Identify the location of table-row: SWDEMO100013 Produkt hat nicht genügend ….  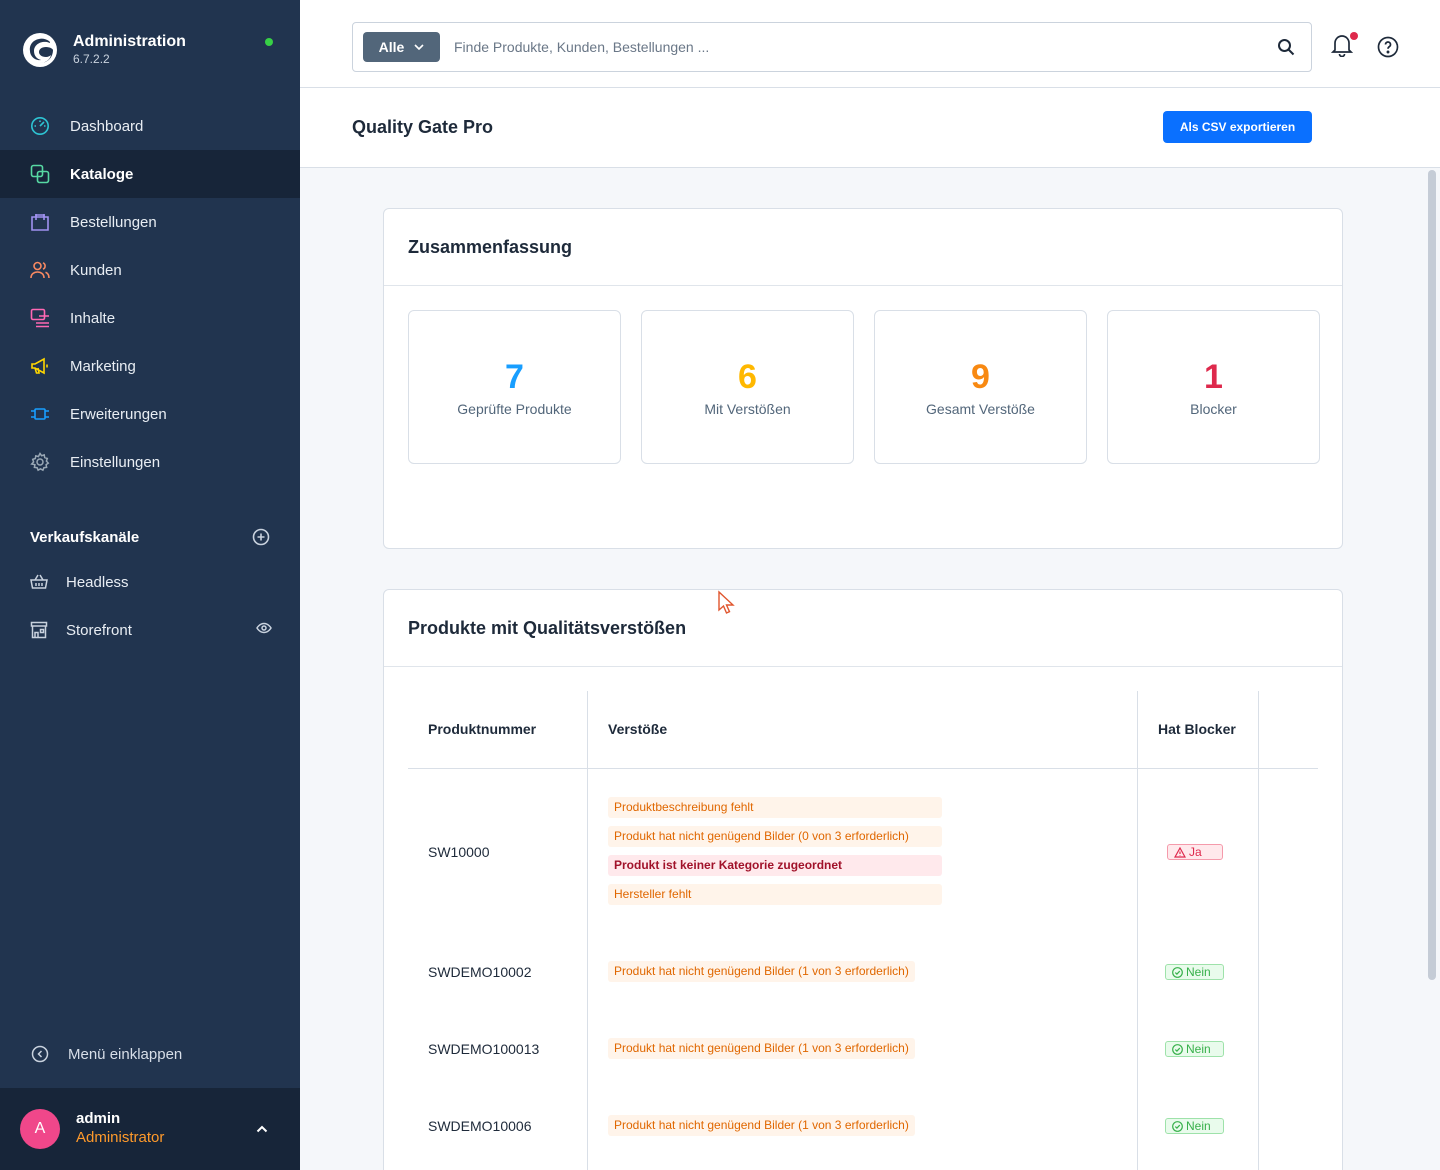
(863, 1058).